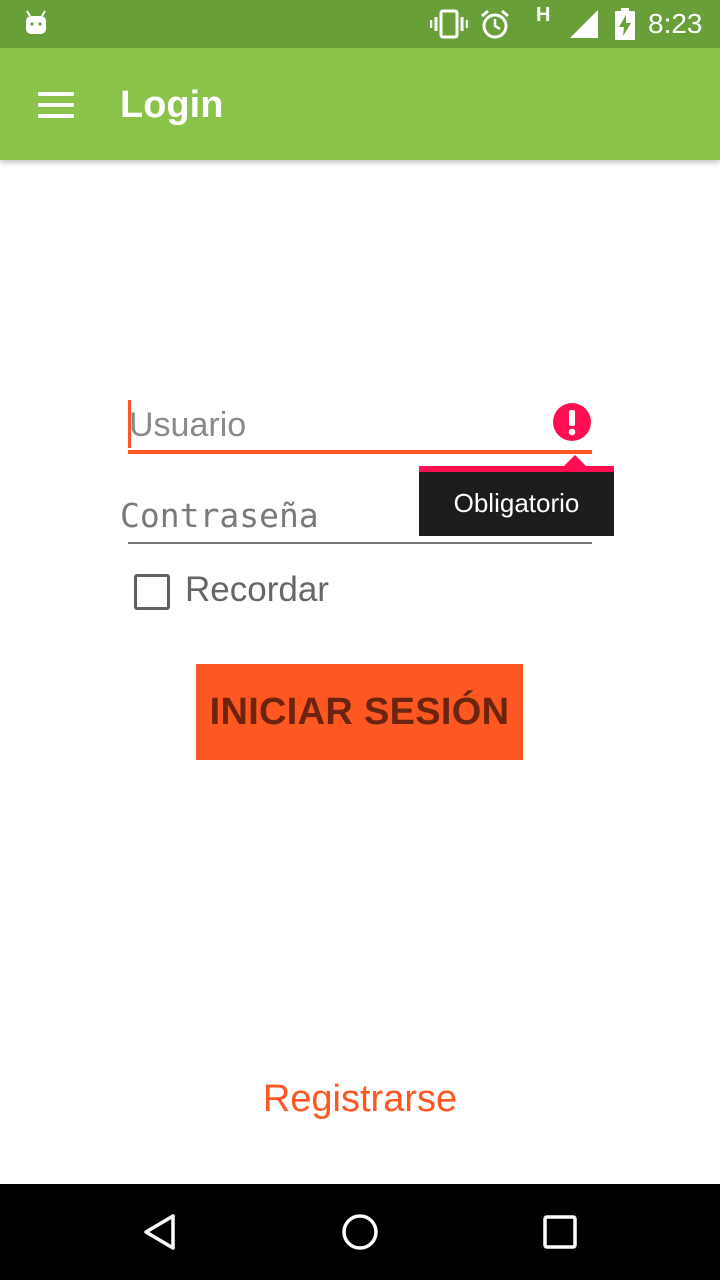 The height and width of the screenshot is (1280, 720). Describe the element at coordinates (152, 592) in the screenshot. I see `checkbox-box` at that location.